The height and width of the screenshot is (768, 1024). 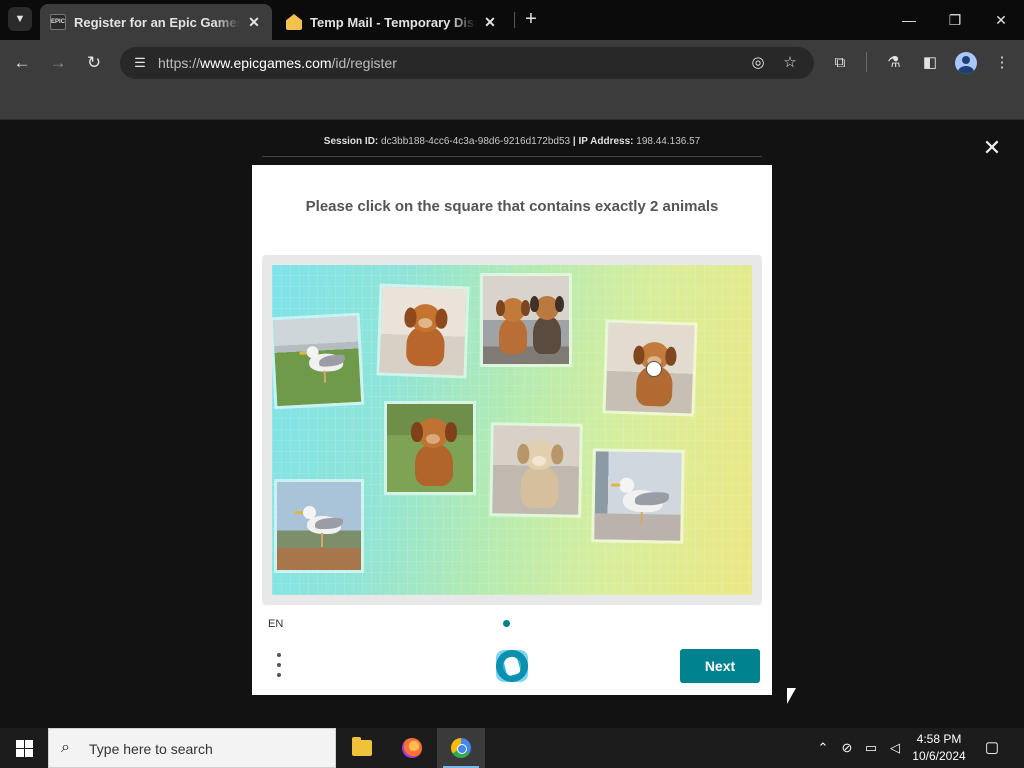 I want to click on firefox-button, so click(x=412, y=748).